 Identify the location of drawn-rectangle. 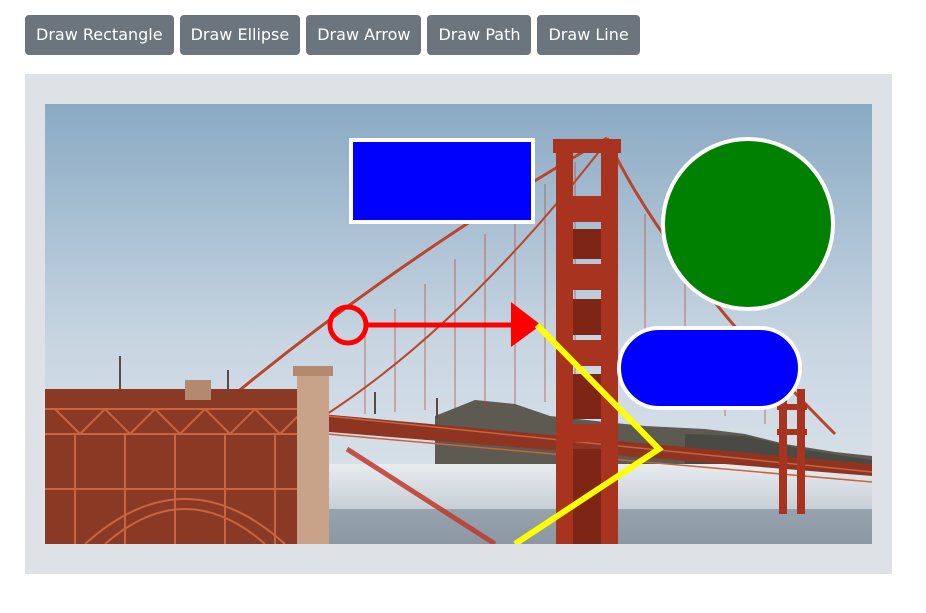
(442, 181).